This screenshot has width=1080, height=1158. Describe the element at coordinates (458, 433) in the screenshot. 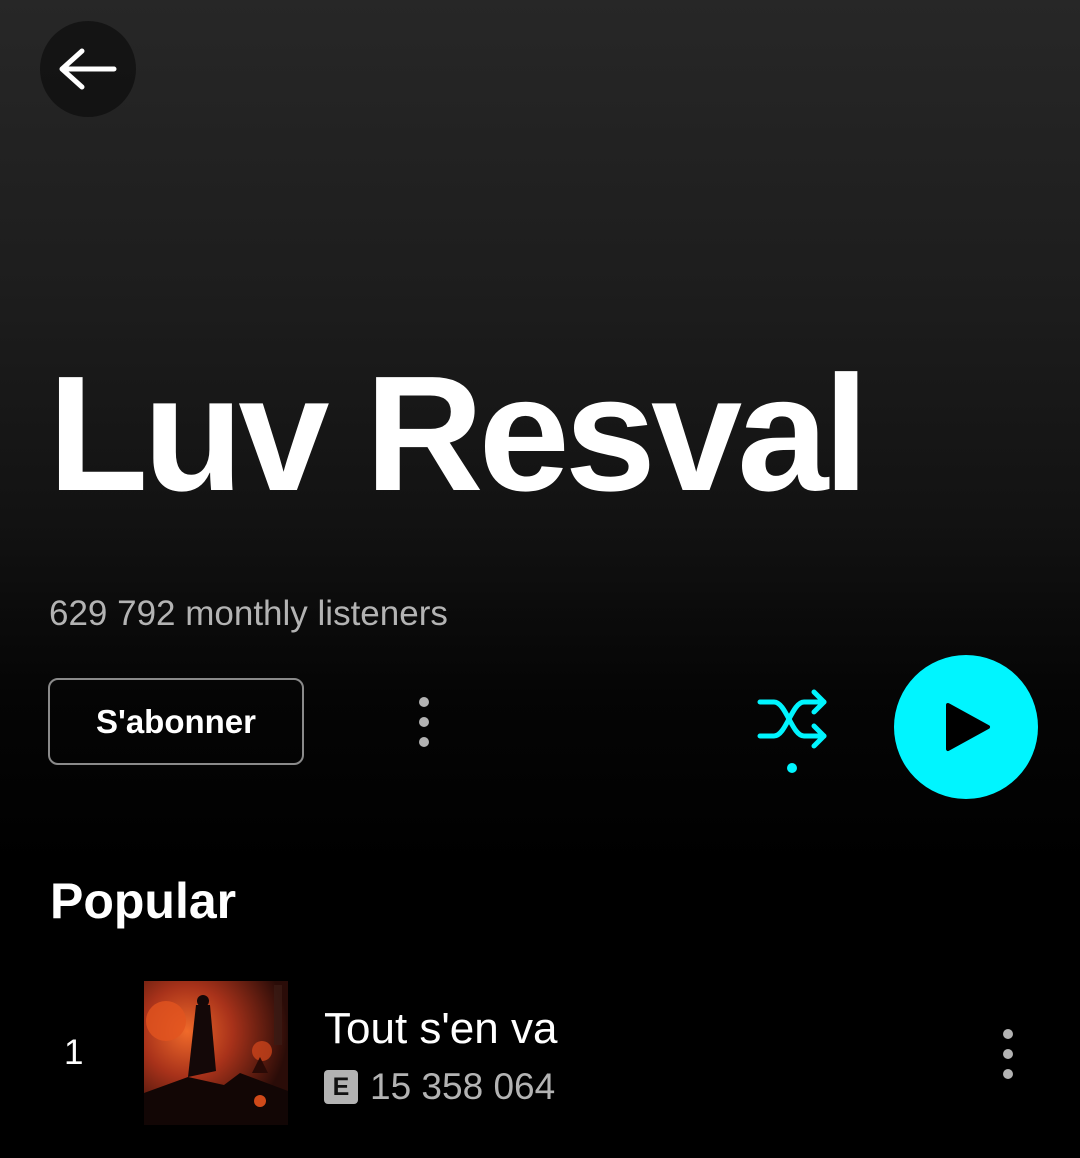

I see `artist-name: Luv Resval` at that location.